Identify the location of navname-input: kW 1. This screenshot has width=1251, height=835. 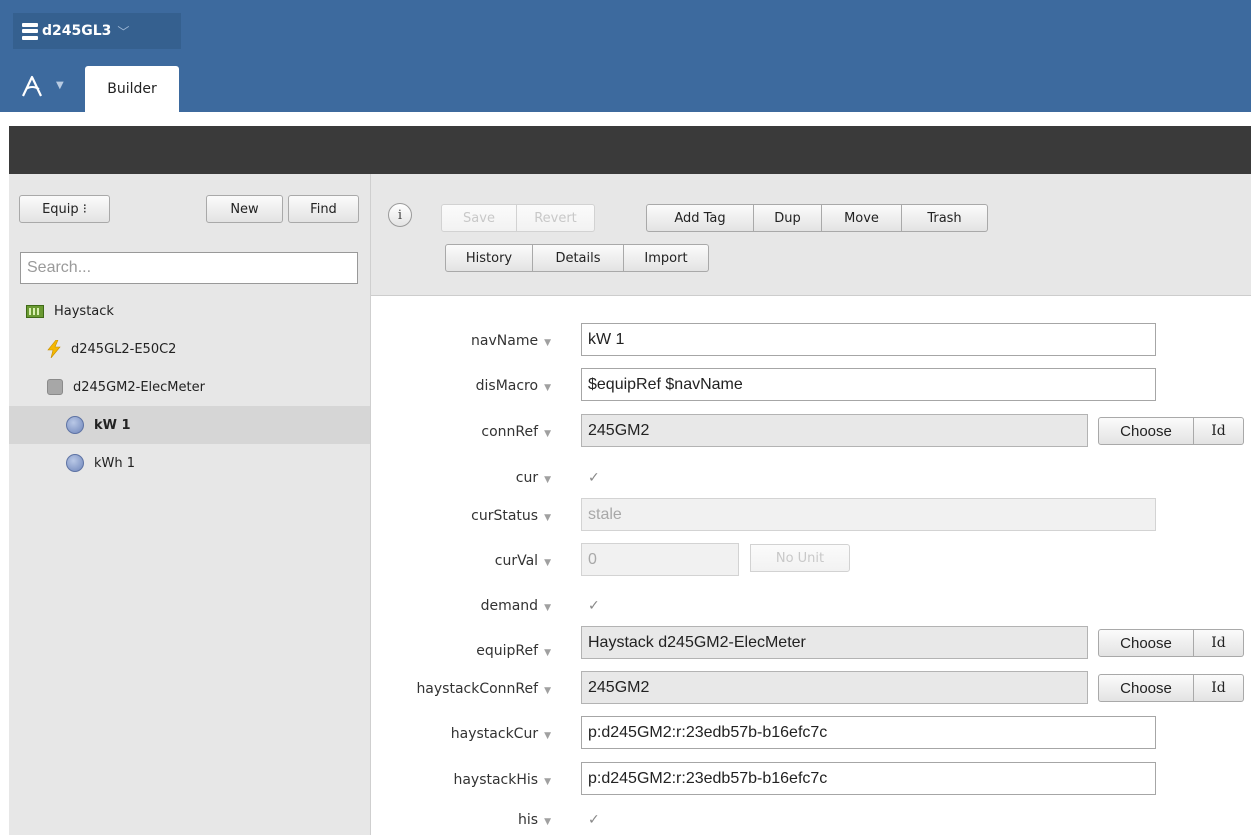
(868, 339).